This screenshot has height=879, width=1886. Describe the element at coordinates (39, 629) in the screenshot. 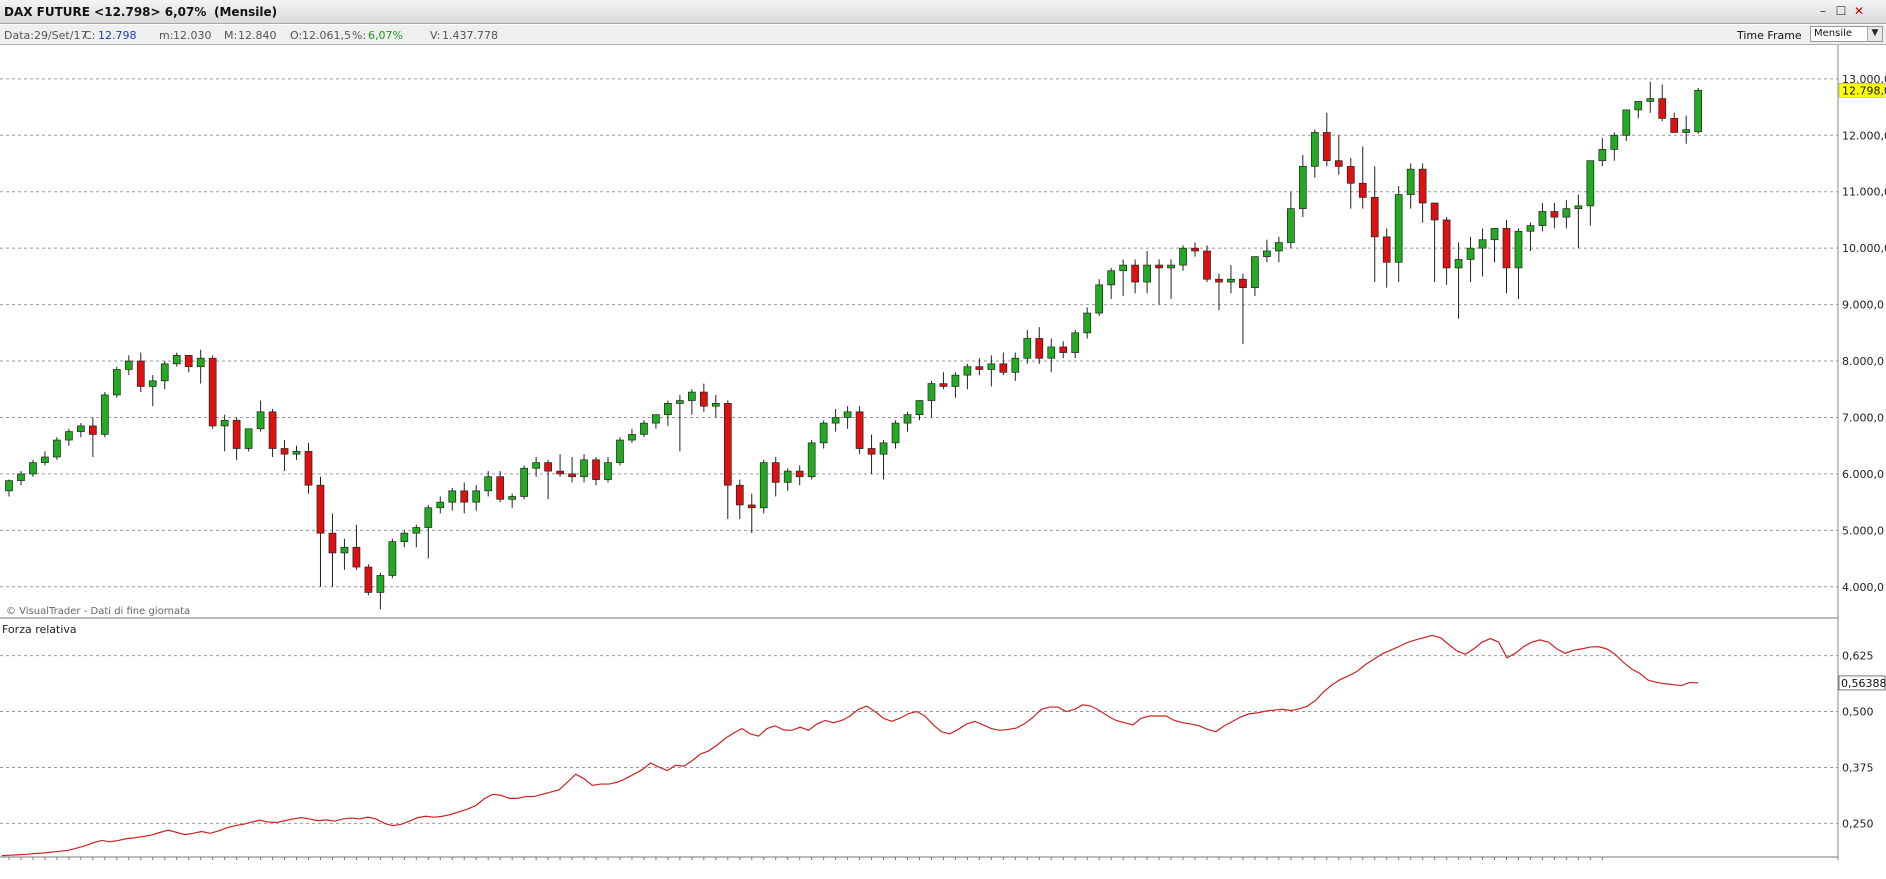

I see `indicator-label: Forza relativa` at that location.